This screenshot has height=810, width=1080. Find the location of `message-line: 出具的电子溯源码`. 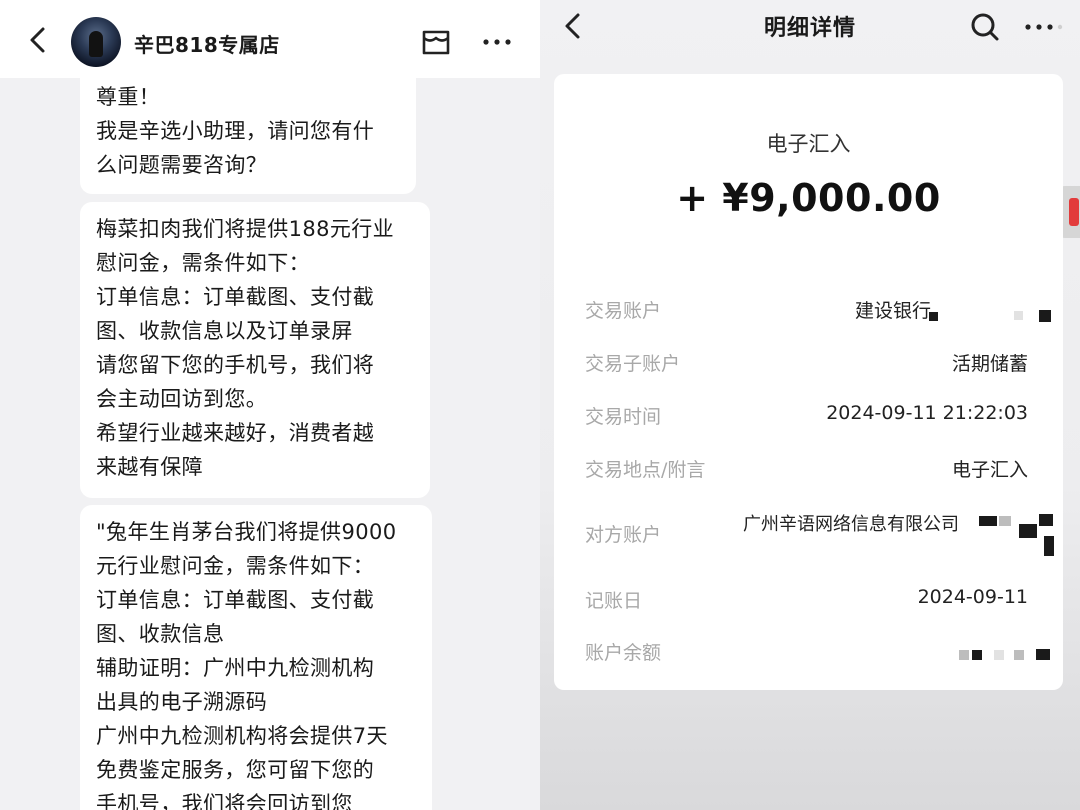

message-line: 出具的电子溯源码 is located at coordinates (182, 702).